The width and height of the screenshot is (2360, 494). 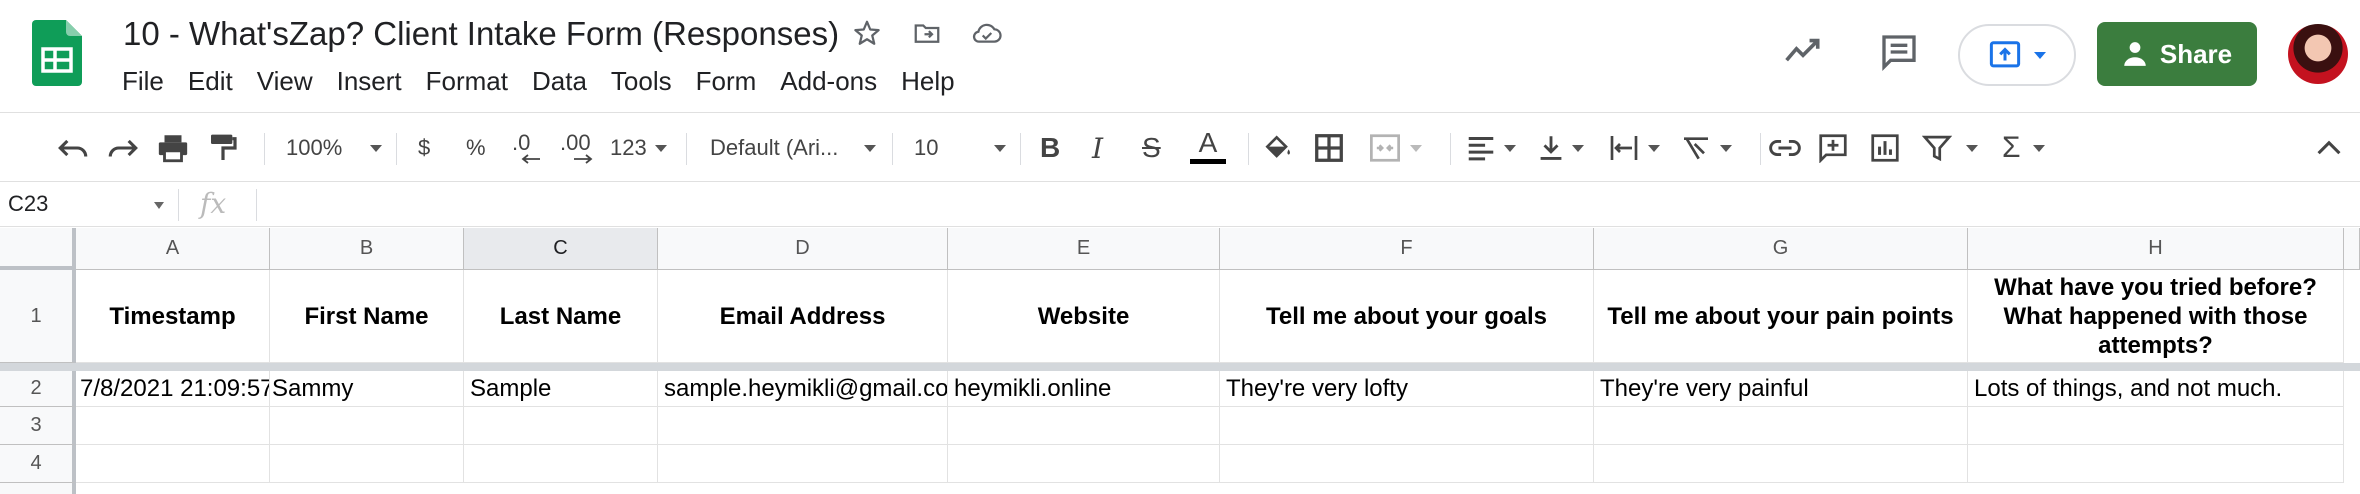 What do you see at coordinates (577, 148) in the screenshot?
I see `increase-decimal-button: .00` at bounding box center [577, 148].